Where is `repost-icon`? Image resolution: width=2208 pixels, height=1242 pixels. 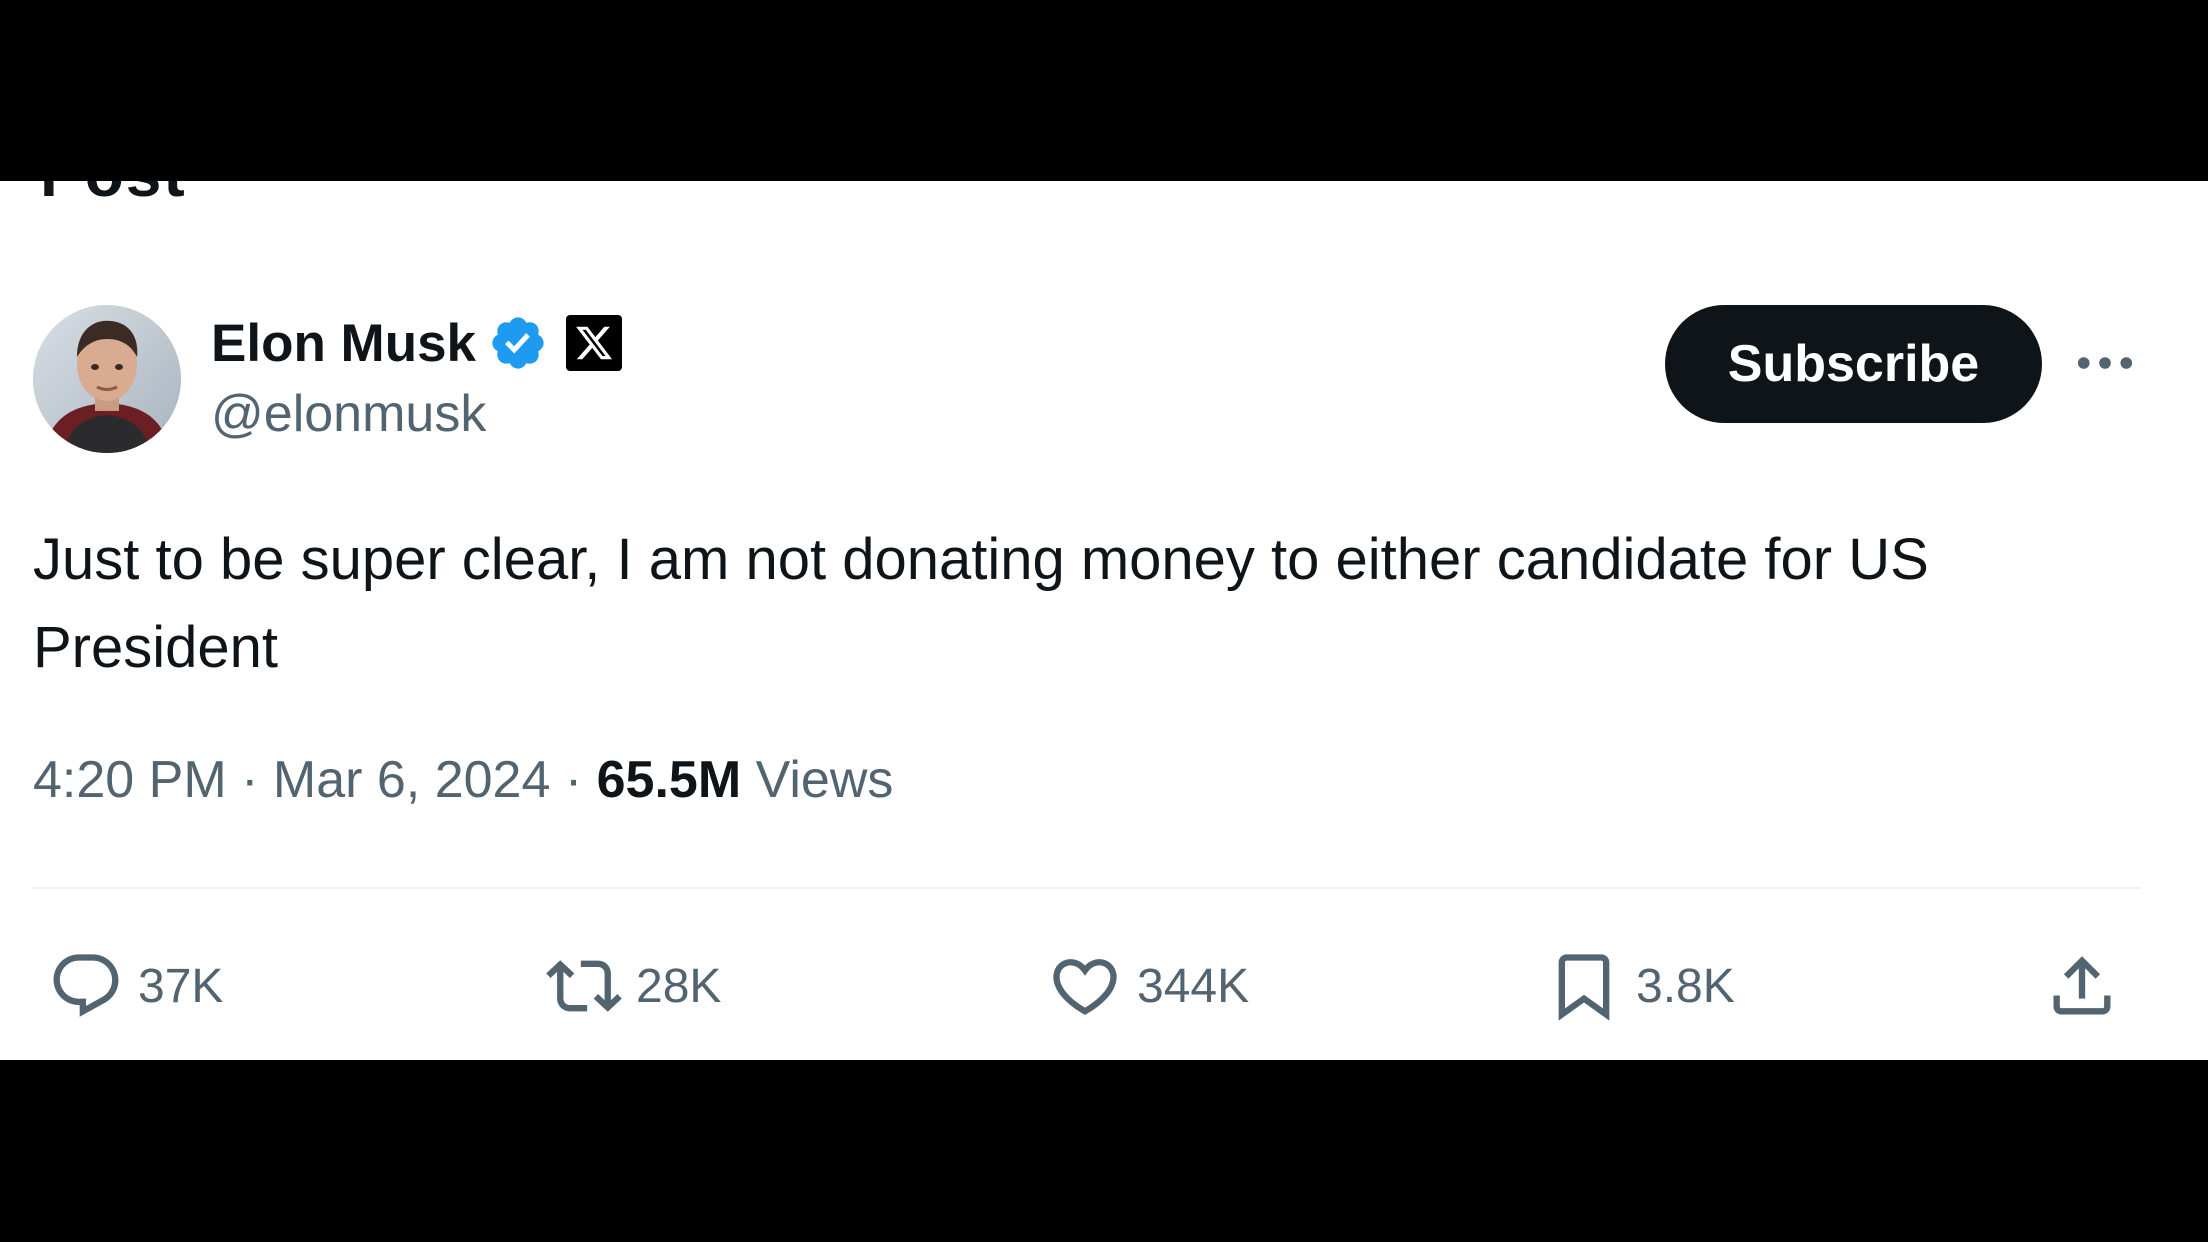 repost-icon is located at coordinates (584, 986).